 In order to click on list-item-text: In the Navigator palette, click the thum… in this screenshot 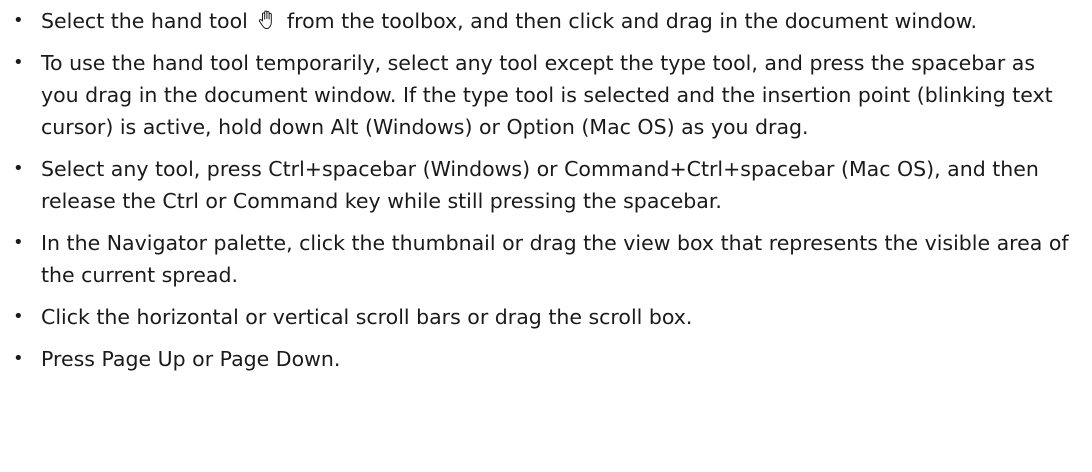, I will do `click(555, 259)`.